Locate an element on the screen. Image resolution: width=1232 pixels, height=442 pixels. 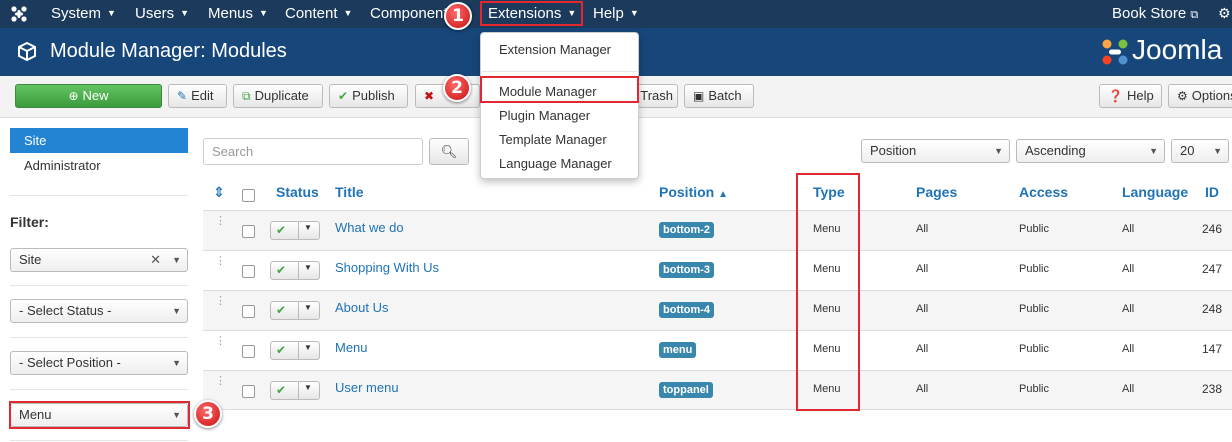
menu-item-plugin-manager: Plugin Manager is located at coordinates (544, 115).